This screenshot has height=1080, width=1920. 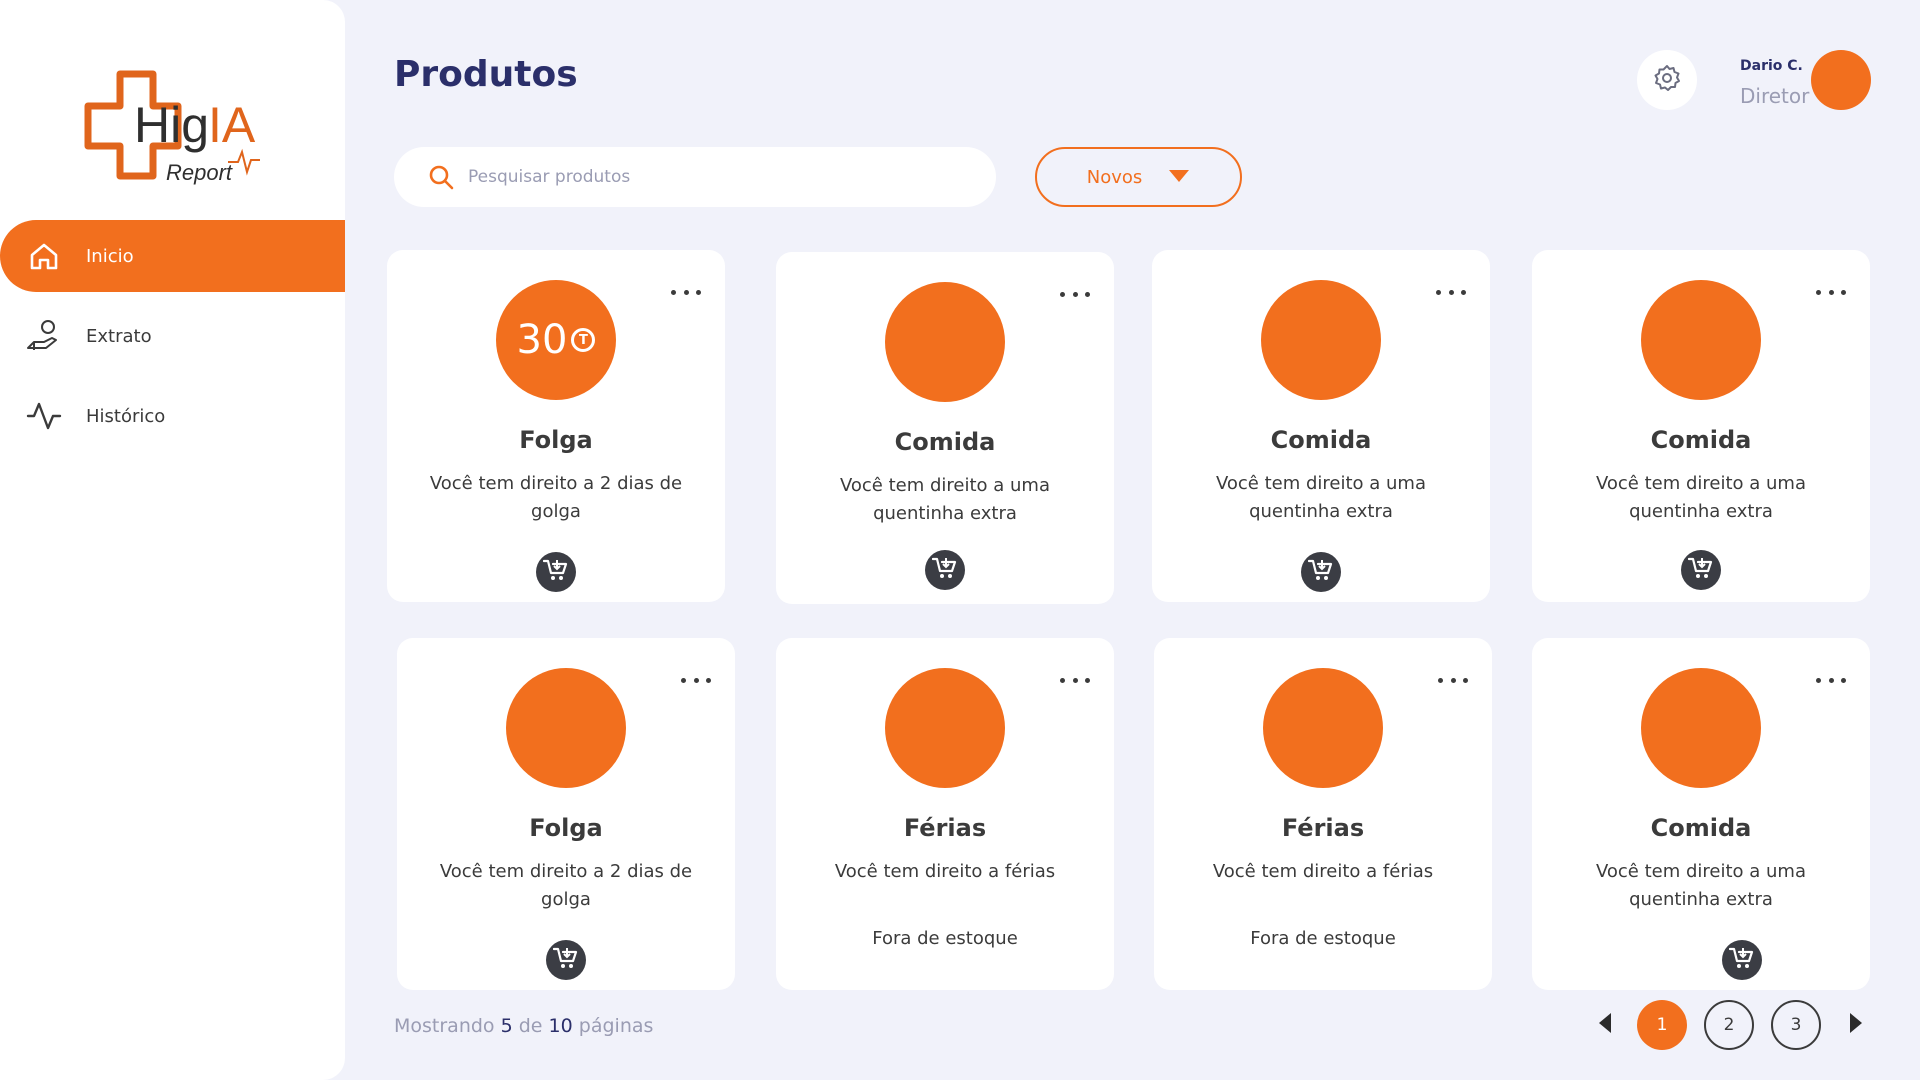 I want to click on svg-text: IA, so click(x=232, y=125).